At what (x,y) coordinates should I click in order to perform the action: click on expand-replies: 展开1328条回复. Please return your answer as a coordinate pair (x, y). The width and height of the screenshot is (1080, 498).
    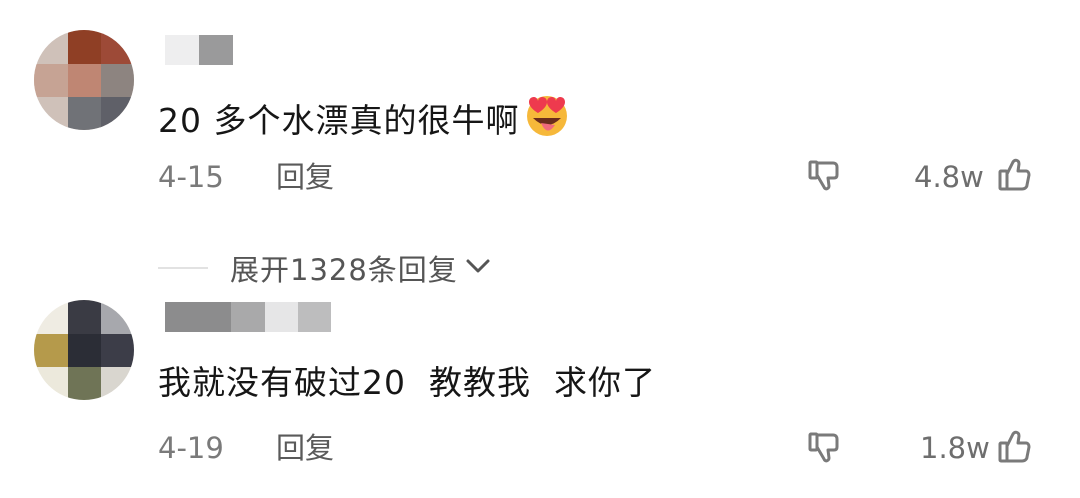
    Looking at the image, I should click on (325, 268).